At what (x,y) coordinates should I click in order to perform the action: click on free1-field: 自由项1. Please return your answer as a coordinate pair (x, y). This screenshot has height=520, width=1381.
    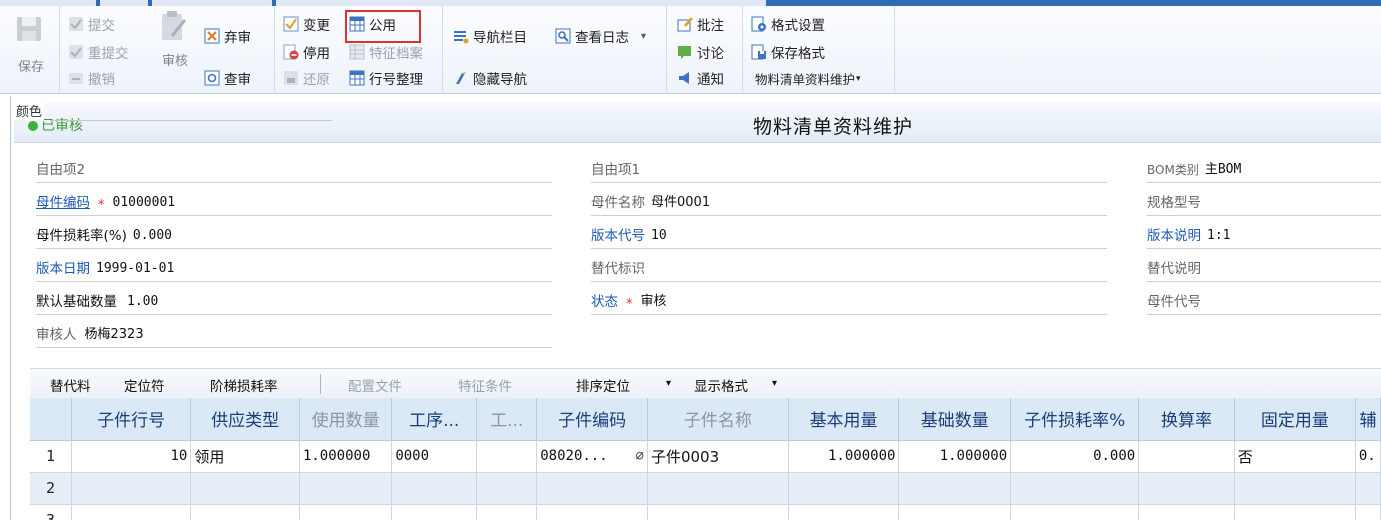
    Looking at the image, I should click on (849, 170).